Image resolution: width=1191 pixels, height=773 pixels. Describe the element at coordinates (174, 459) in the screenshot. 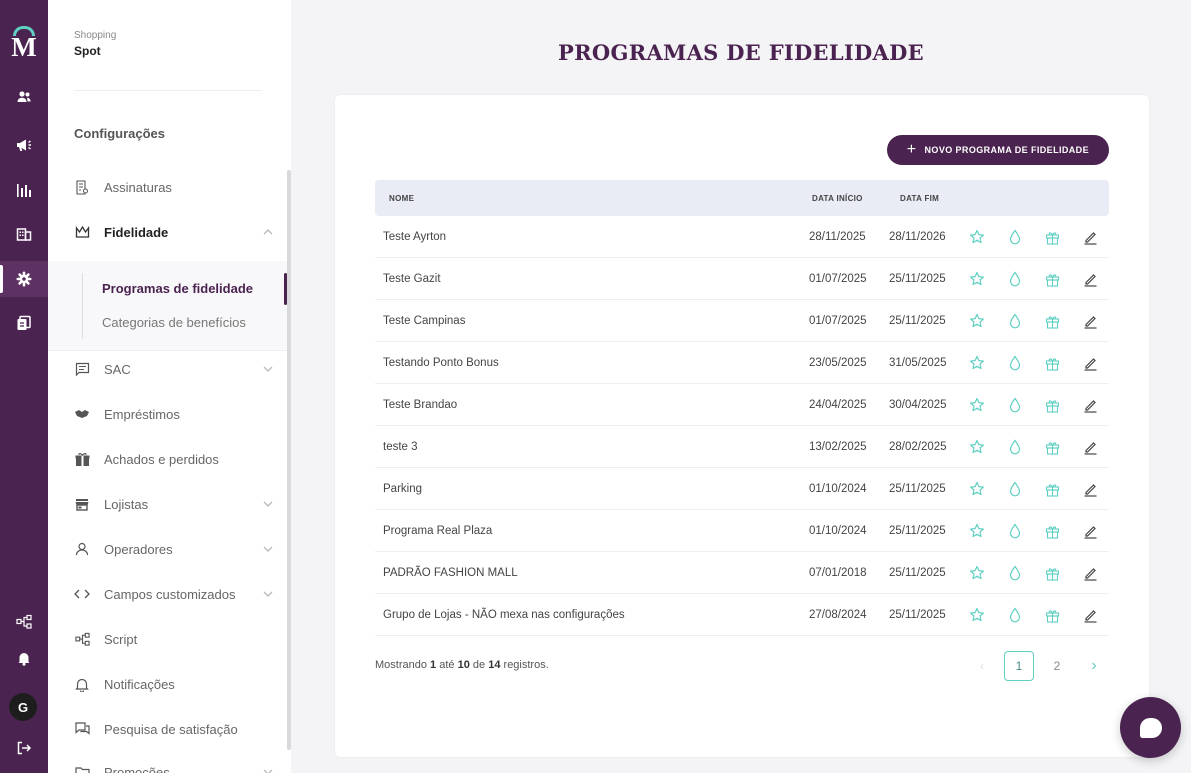

I see `sidebar-item-achados-e-perdidos: Achados e perdidos` at that location.